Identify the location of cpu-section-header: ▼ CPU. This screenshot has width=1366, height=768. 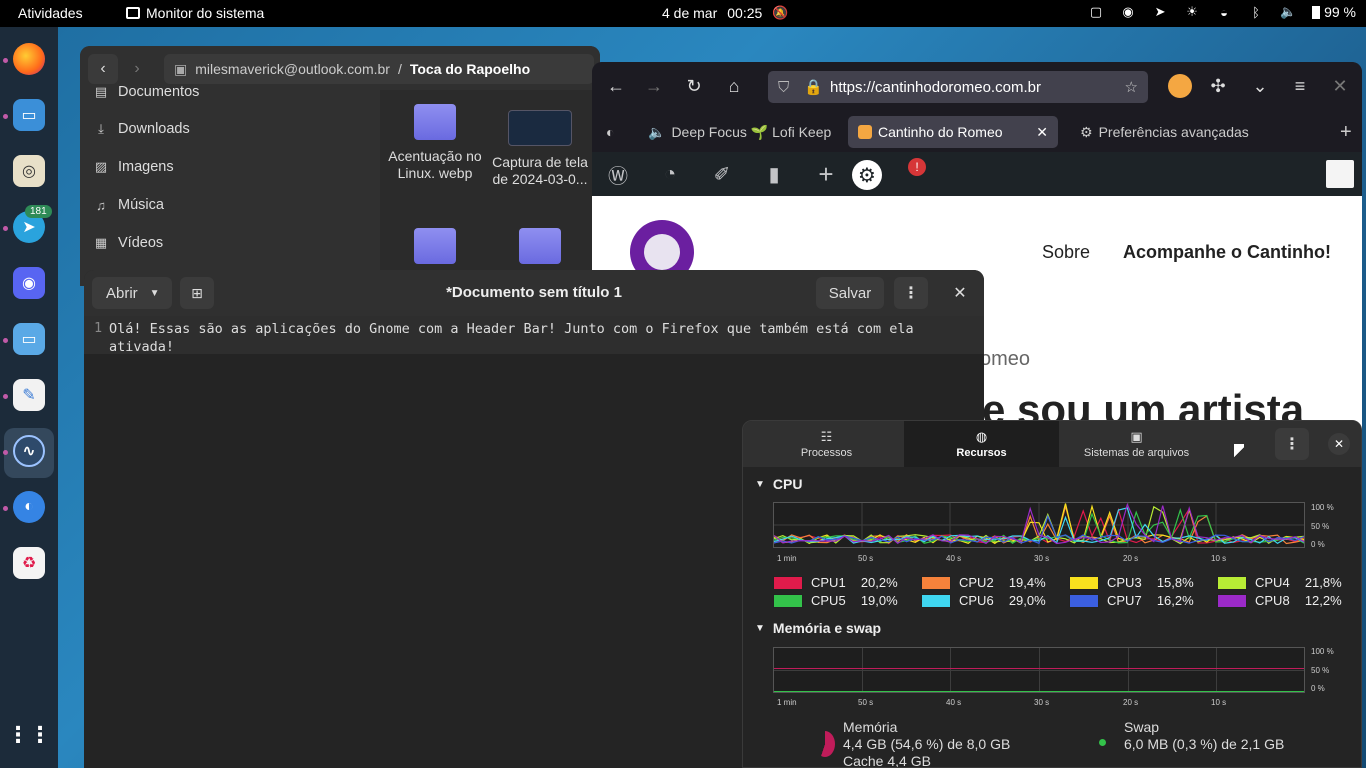
(778, 484).